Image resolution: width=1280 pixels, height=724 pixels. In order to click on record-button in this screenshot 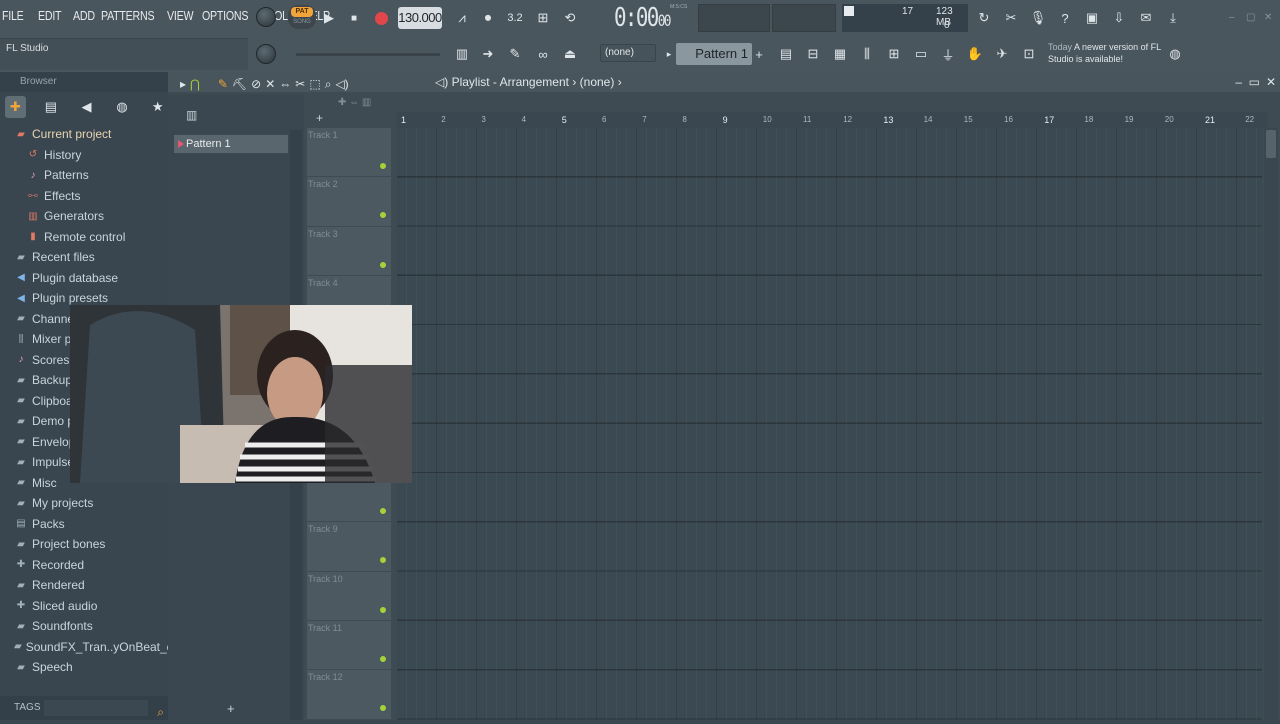, I will do `click(381, 18)`.